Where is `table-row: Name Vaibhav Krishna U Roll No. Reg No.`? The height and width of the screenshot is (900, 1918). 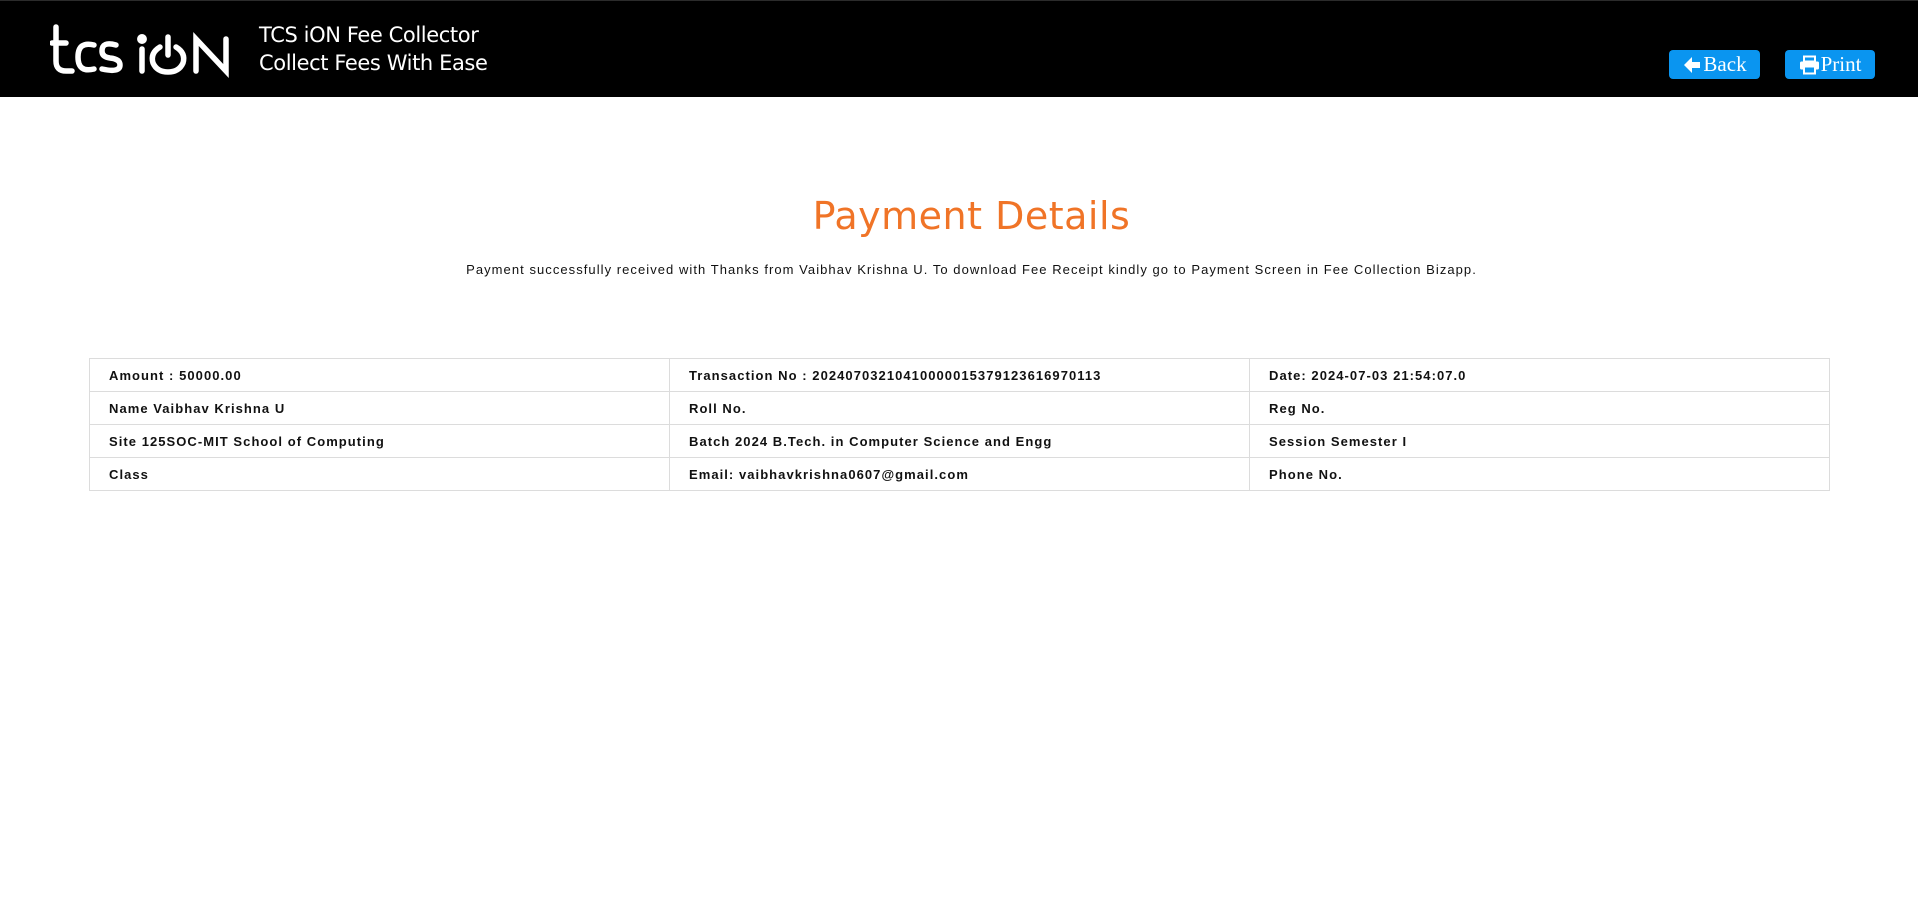
table-row: Name Vaibhav Krishna U Roll No. Reg No. is located at coordinates (959, 408).